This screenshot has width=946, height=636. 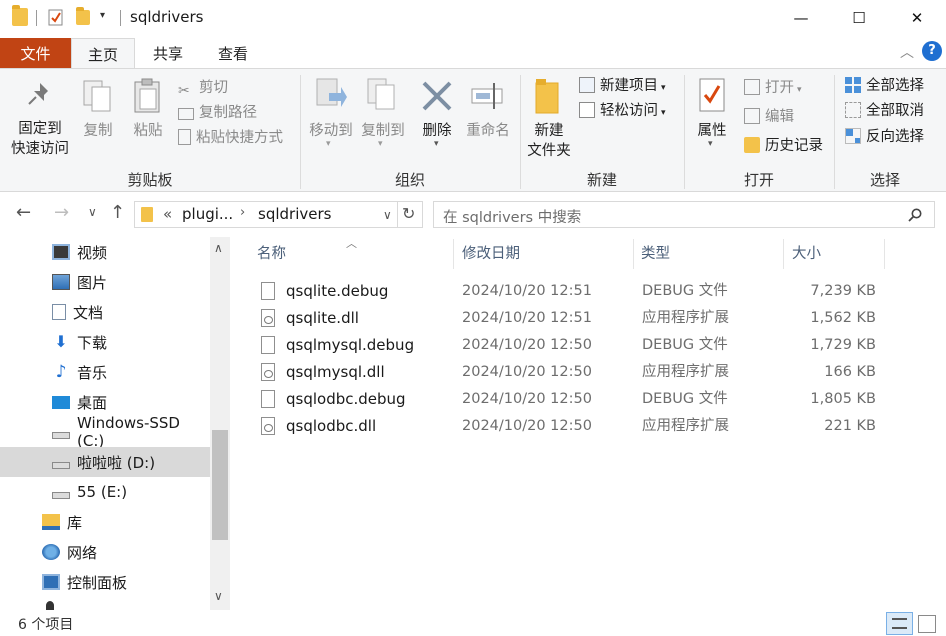 I want to click on file-type: DEBUG 文件, so click(x=685, y=399).